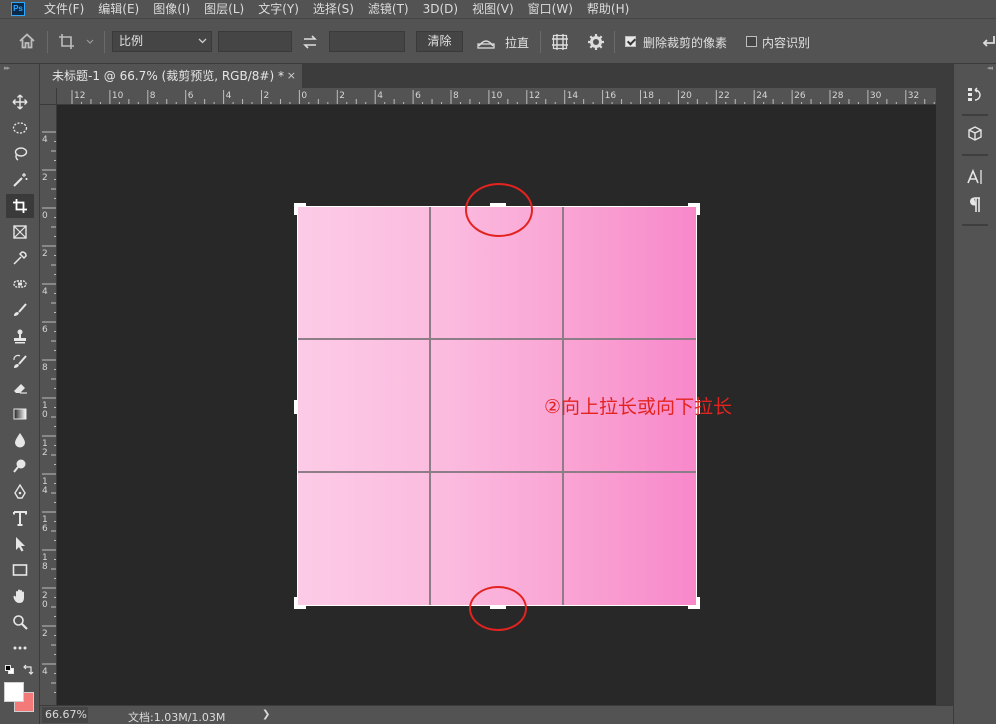  I want to click on ruler-label: 30, so click(876, 96).